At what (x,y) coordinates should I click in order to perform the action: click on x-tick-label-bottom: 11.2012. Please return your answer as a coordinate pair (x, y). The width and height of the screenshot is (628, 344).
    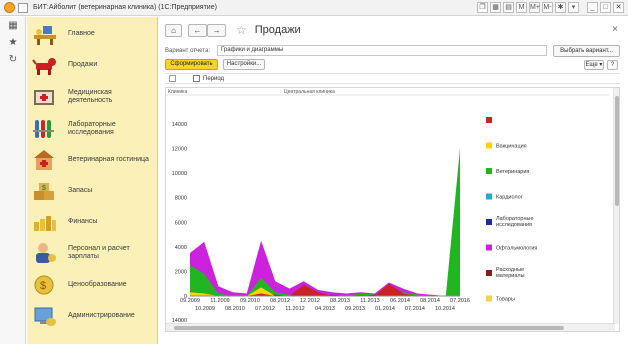
    Looking at the image, I should click on (294, 309).